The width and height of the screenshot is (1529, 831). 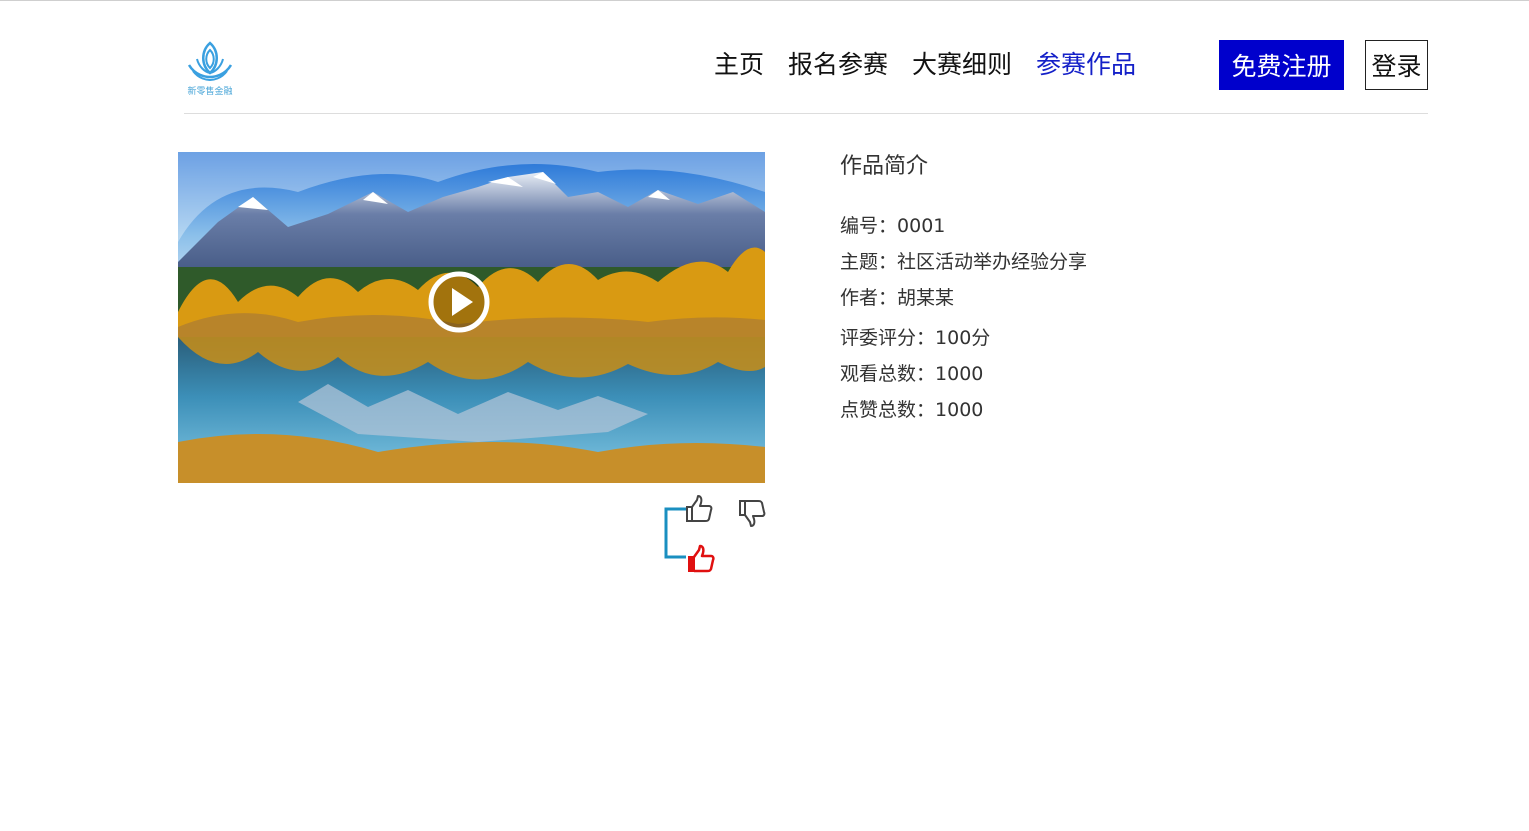 I want to click on entry-author-label: 作者：, so click(x=869, y=298).